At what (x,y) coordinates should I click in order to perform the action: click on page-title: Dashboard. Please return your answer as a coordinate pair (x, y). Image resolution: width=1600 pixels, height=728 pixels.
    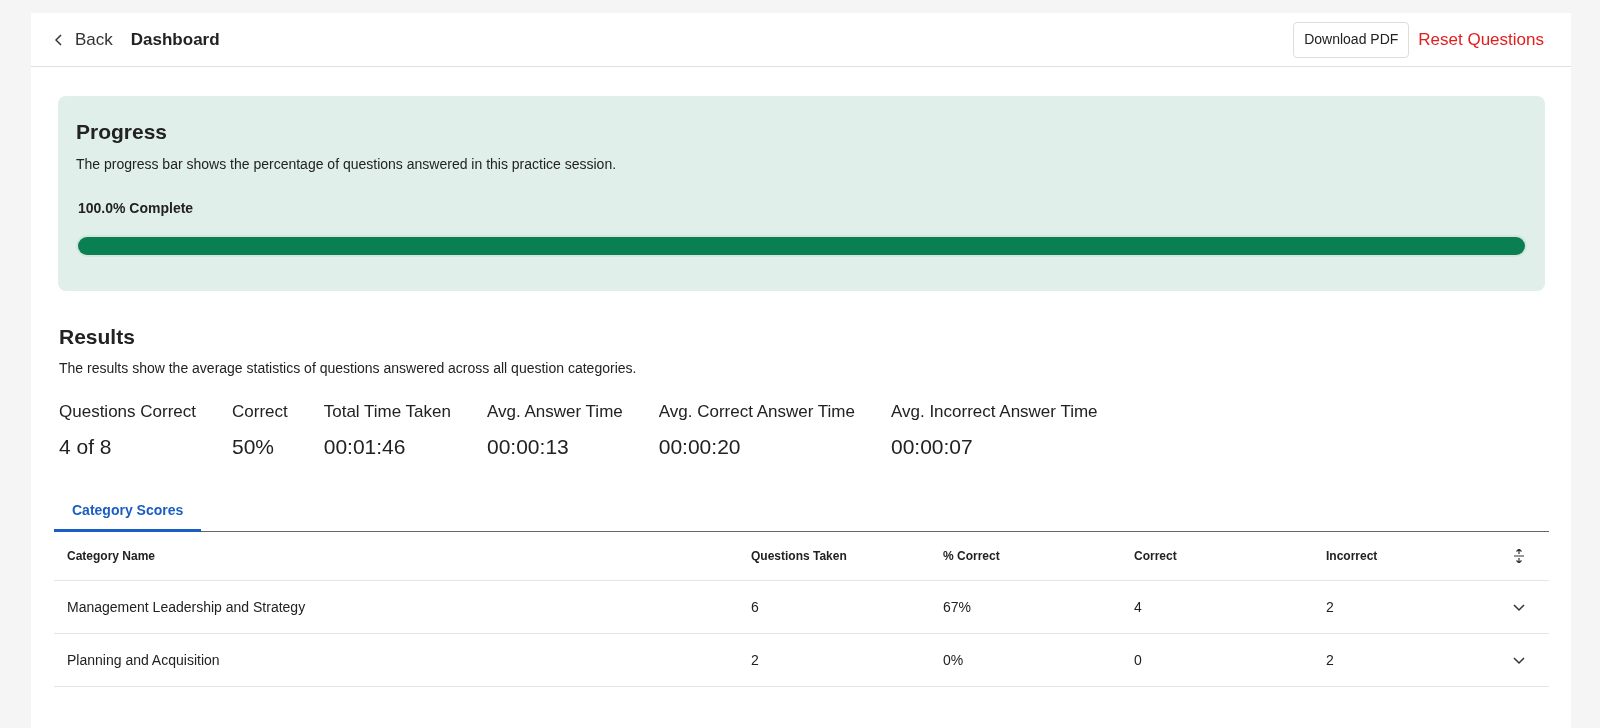
    Looking at the image, I should click on (175, 39).